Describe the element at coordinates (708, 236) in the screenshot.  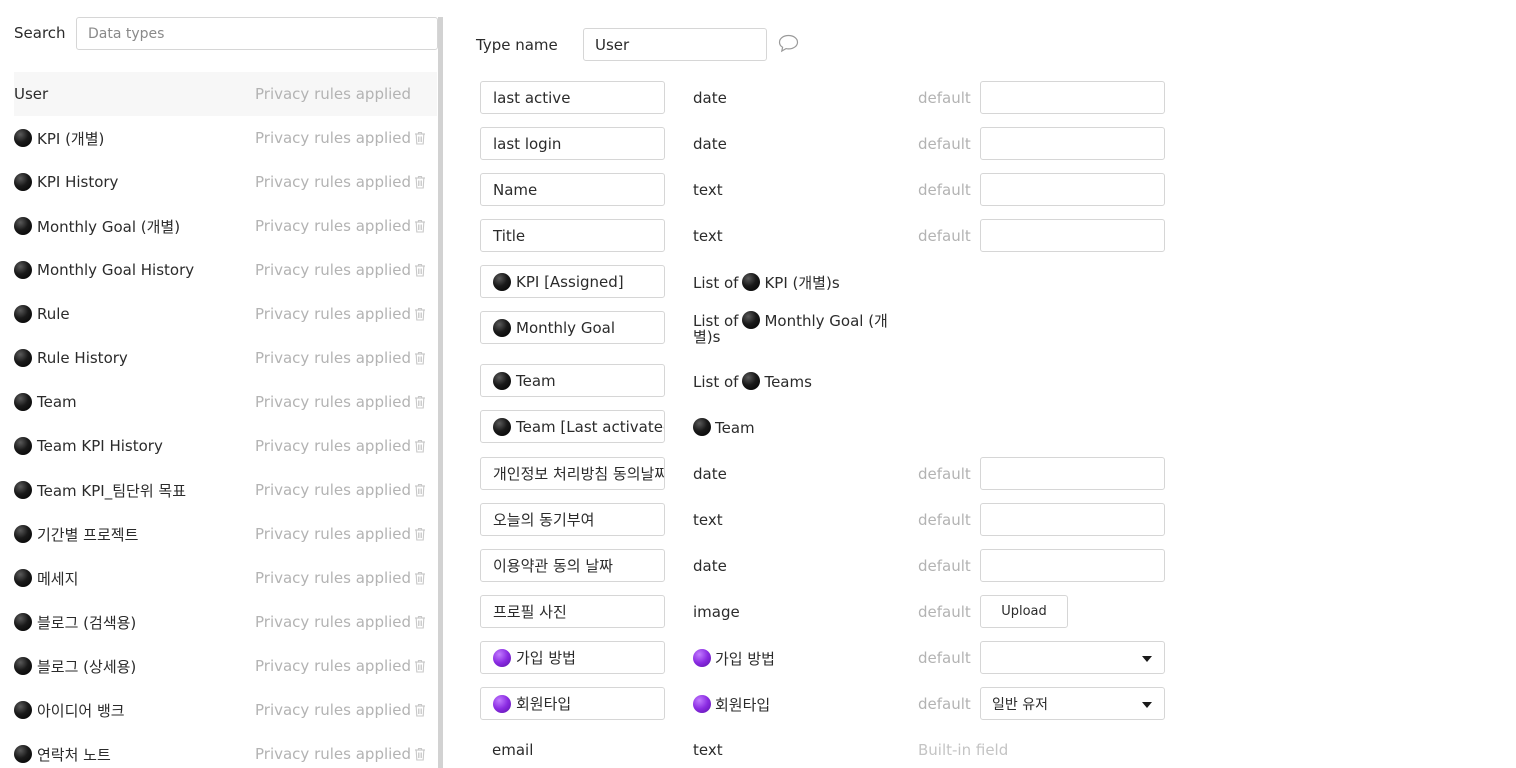
I see `field-type-content: text` at that location.